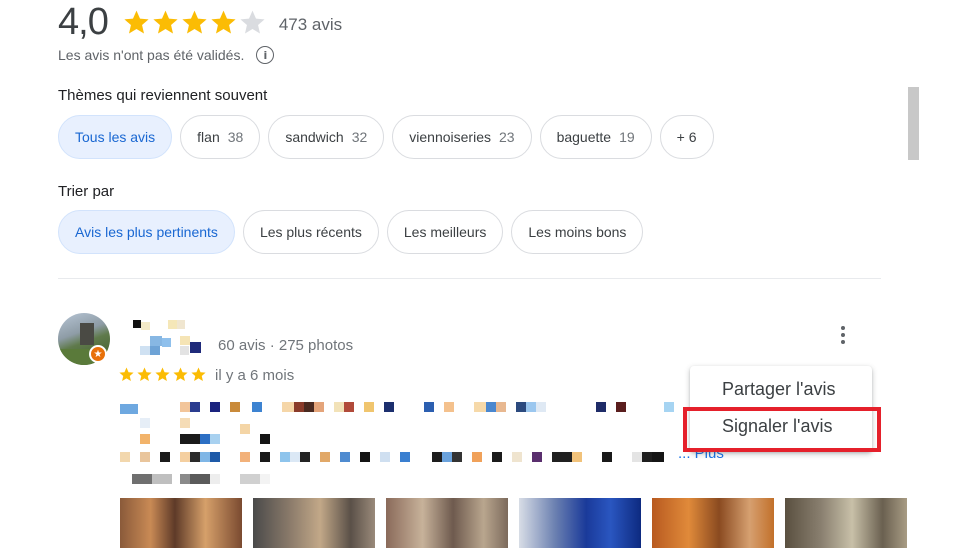  Describe the element at coordinates (235, 137) in the screenshot. I see `chip-count: 38` at that location.